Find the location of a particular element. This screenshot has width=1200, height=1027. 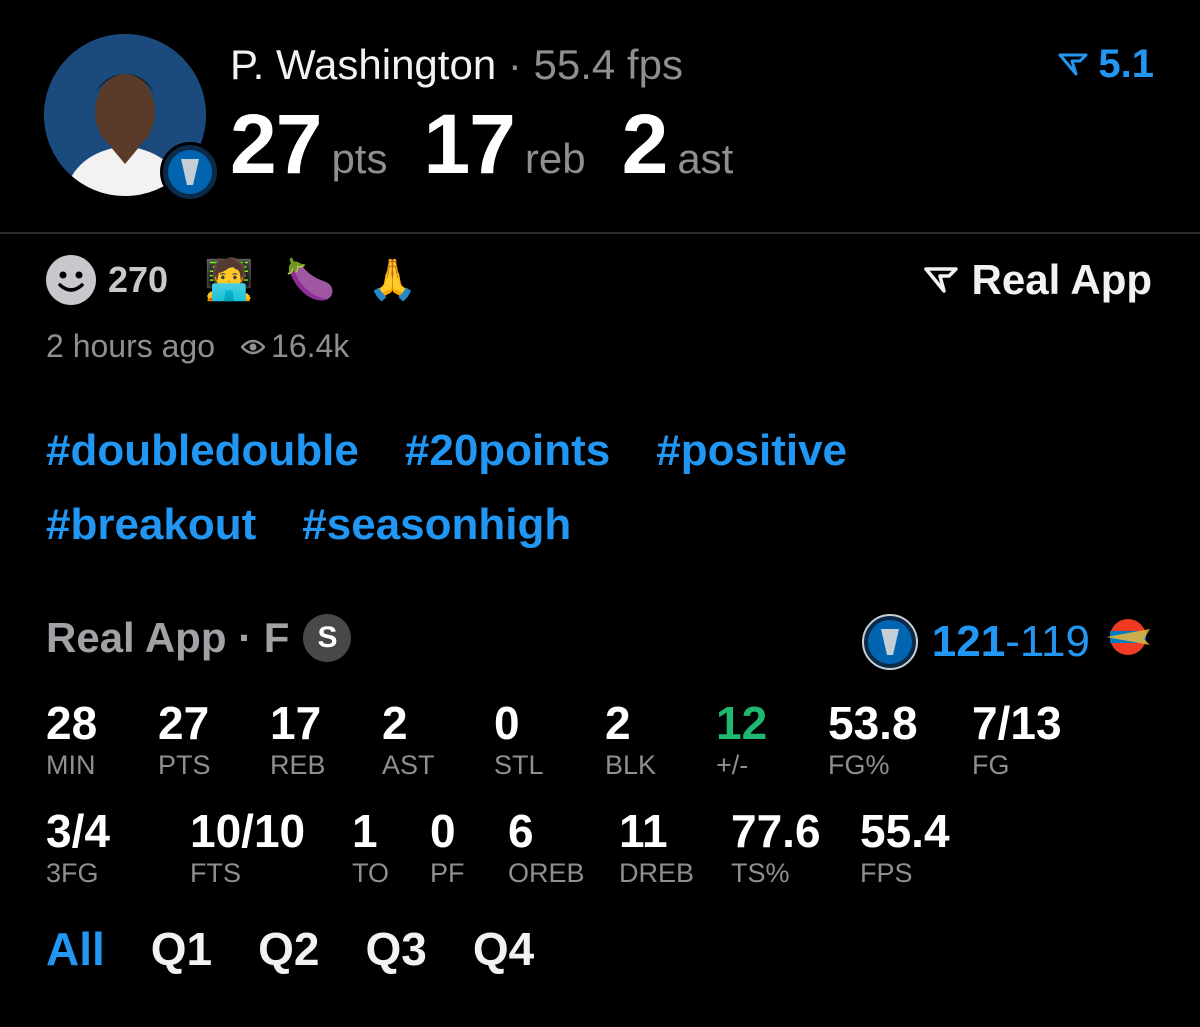

tab-q4: Q4 is located at coordinates (503, 949).